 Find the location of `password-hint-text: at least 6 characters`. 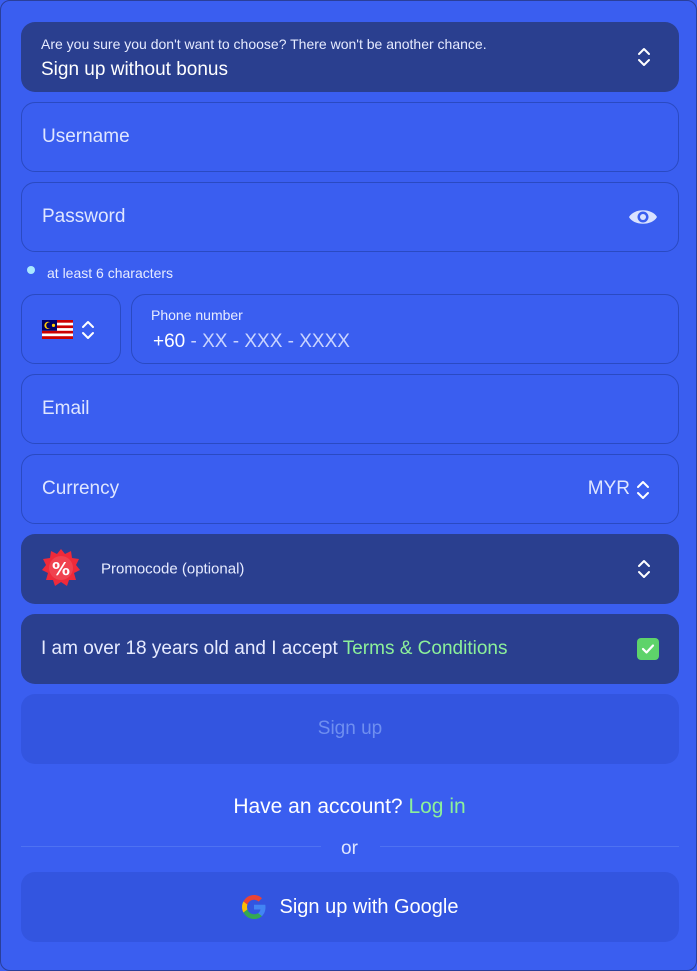

password-hint-text: at least 6 characters is located at coordinates (110, 273).